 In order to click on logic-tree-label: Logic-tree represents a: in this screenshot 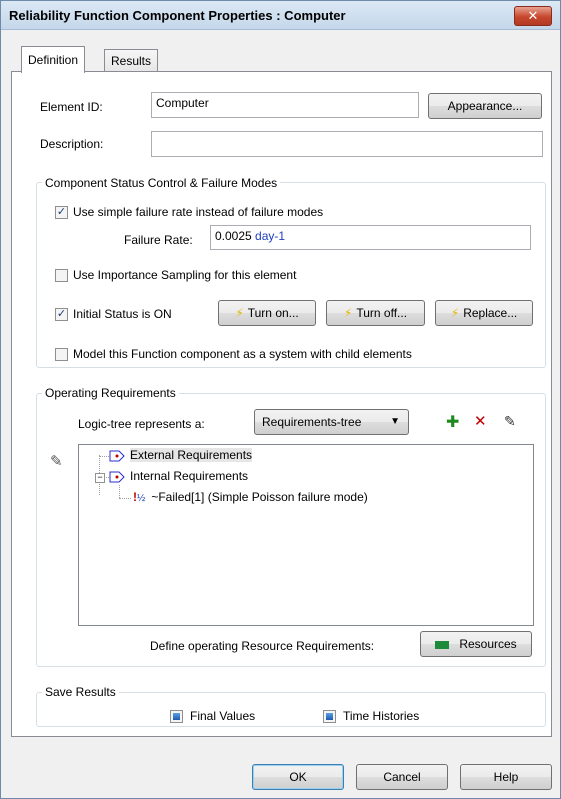, I will do `click(141, 424)`.